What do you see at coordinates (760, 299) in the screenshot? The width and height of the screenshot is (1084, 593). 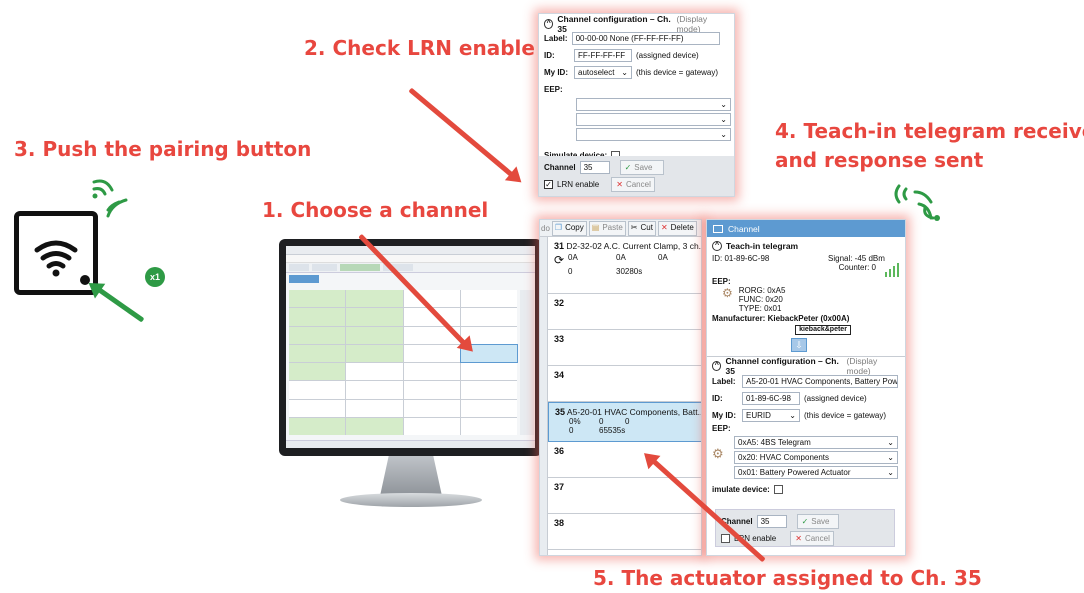 I see `func-value: FUNC: 0x20` at bounding box center [760, 299].